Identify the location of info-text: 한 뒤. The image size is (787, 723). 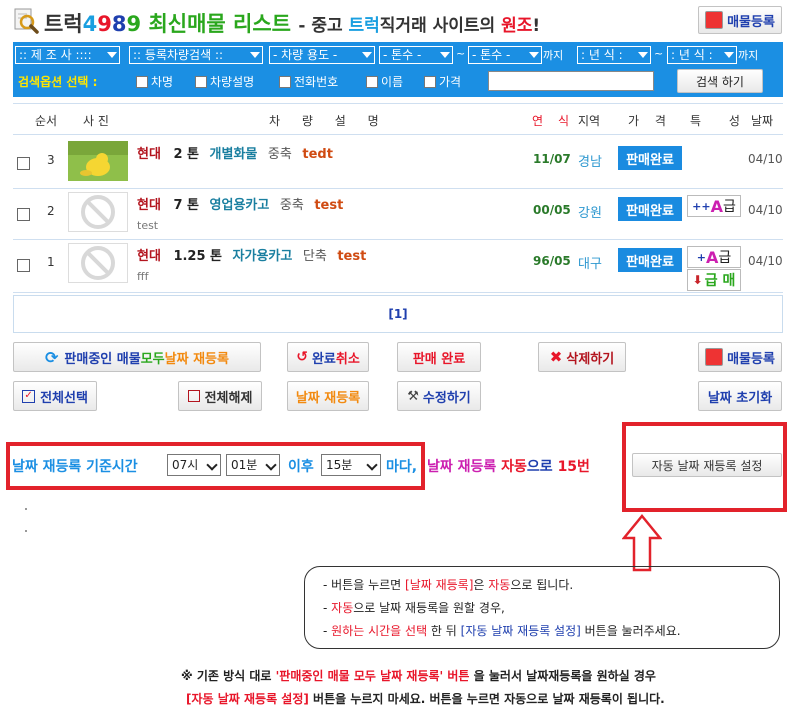
(444, 631).